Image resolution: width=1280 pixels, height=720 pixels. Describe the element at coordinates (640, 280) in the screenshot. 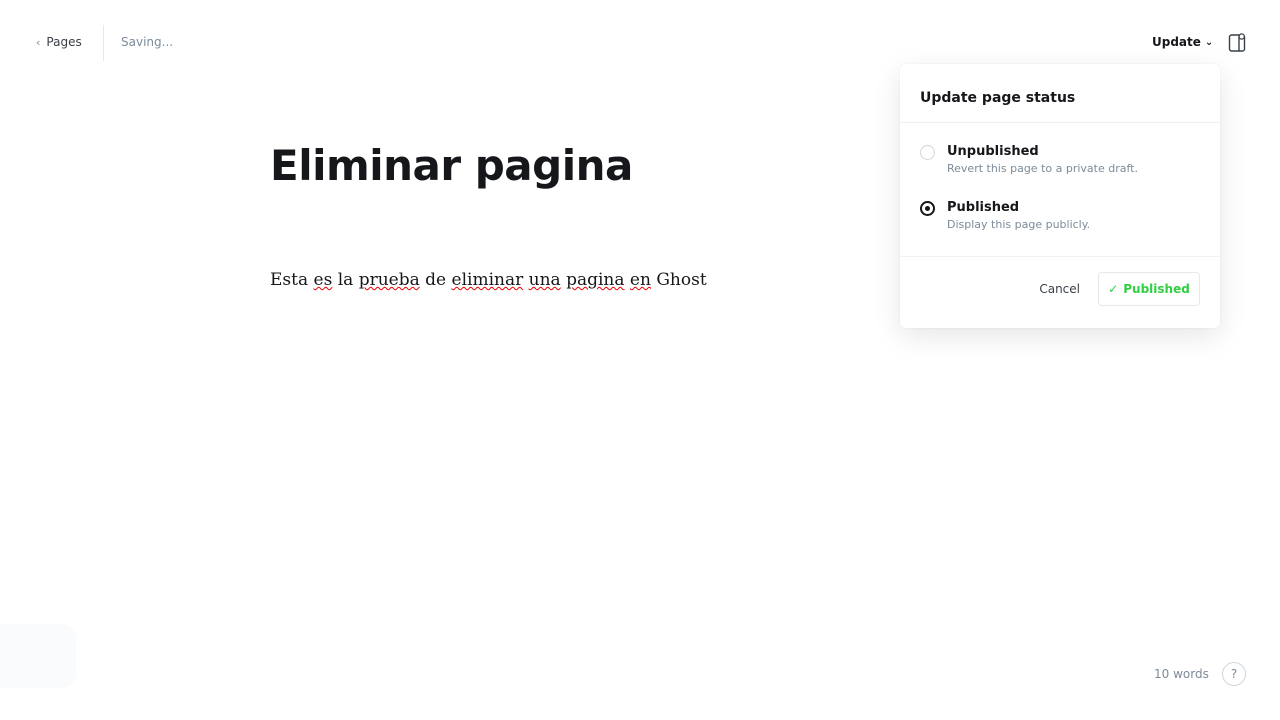

I see `body-word: en` at that location.